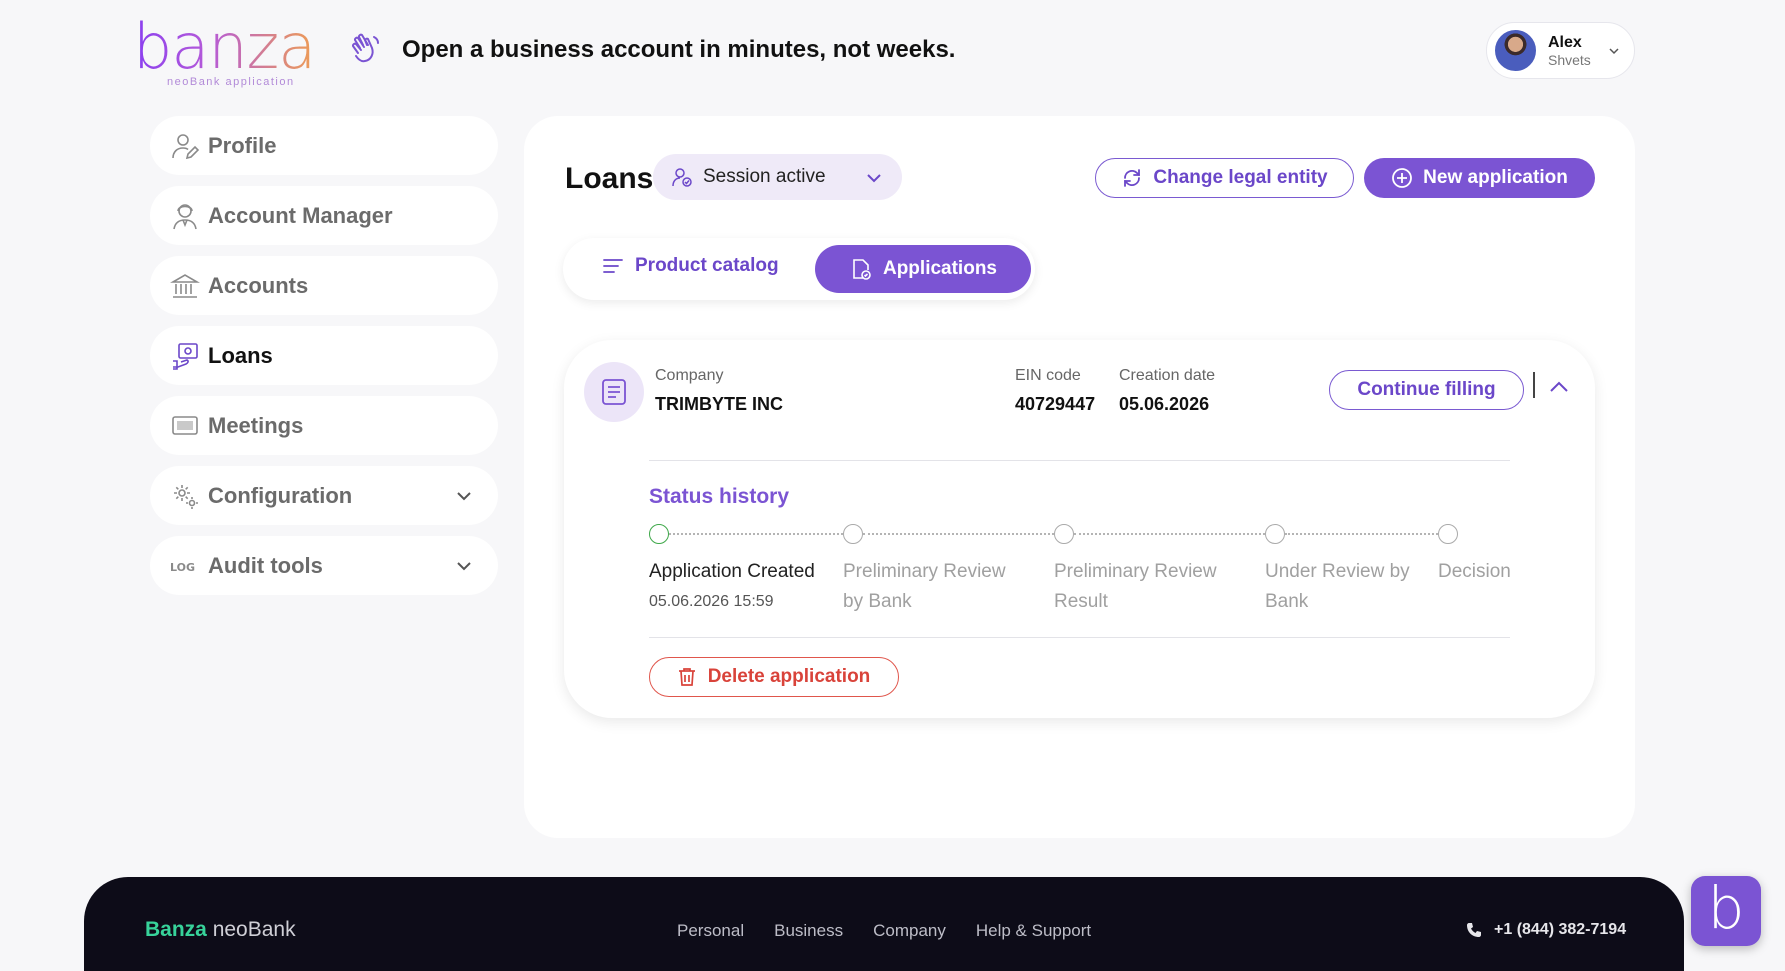 The image size is (1785, 971). I want to click on phone-number: +1 (844) 382-7194, so click(1560, 929).